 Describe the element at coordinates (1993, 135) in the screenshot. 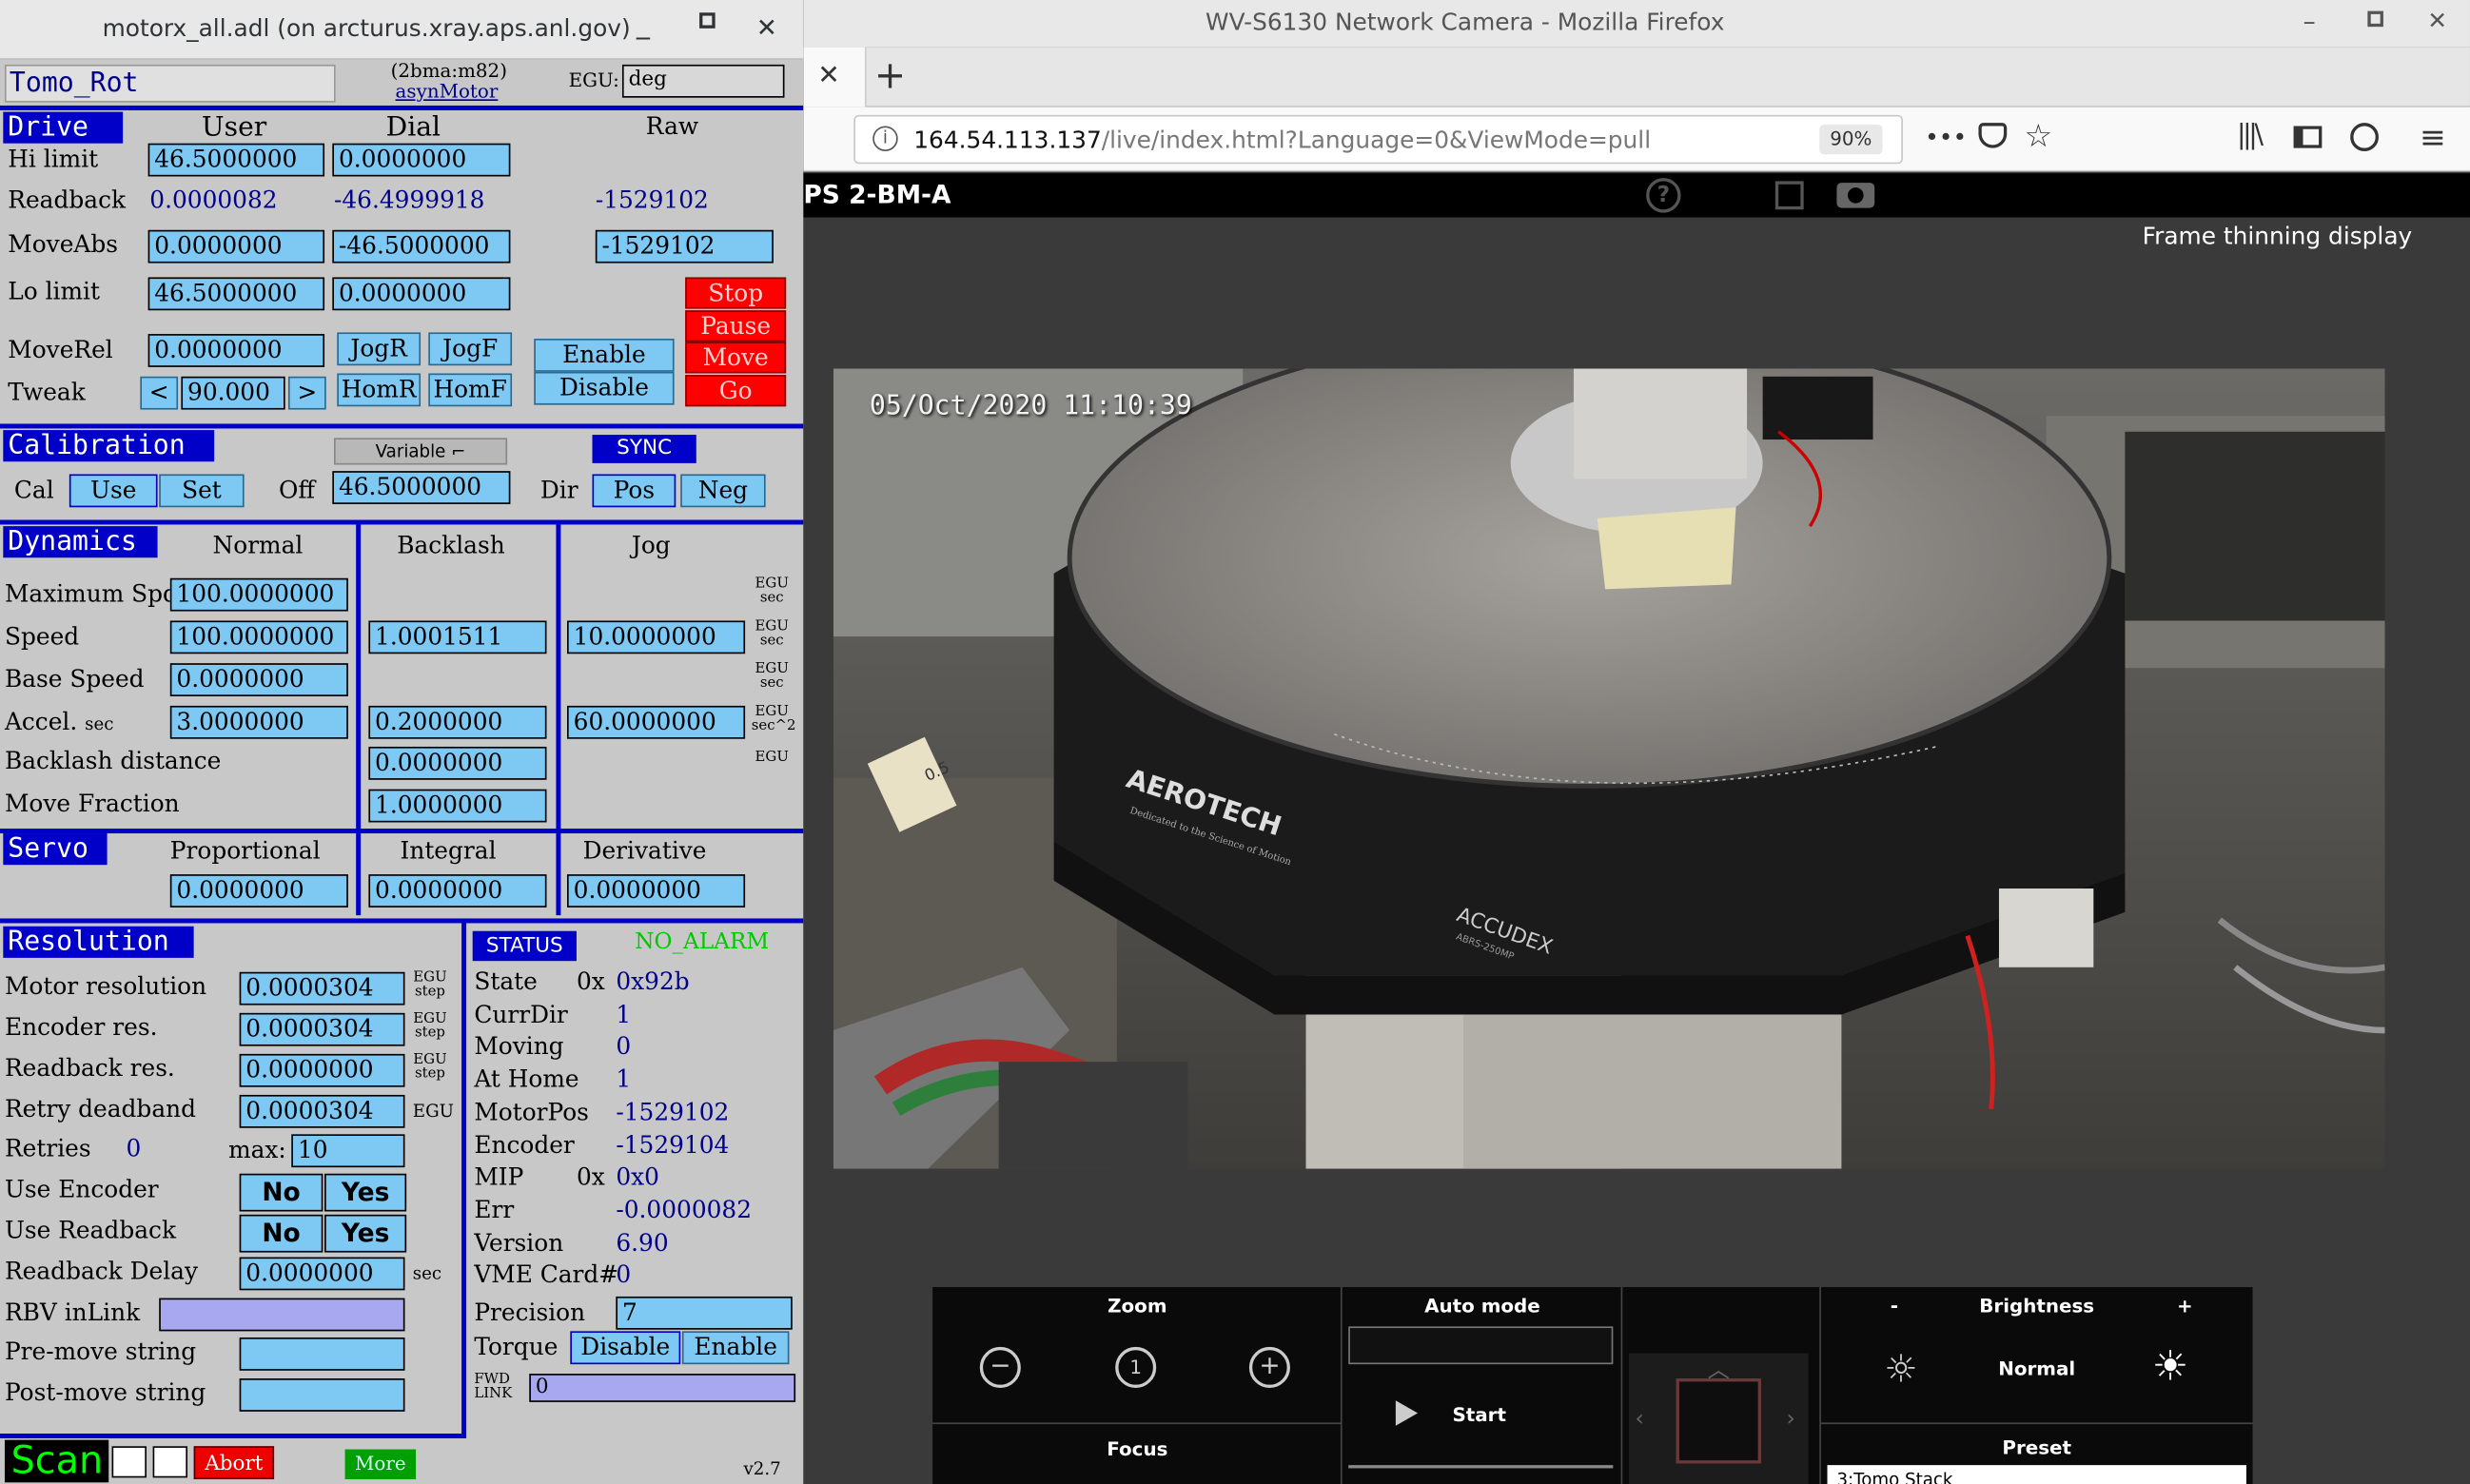

I see `pocket-icon` at that location.